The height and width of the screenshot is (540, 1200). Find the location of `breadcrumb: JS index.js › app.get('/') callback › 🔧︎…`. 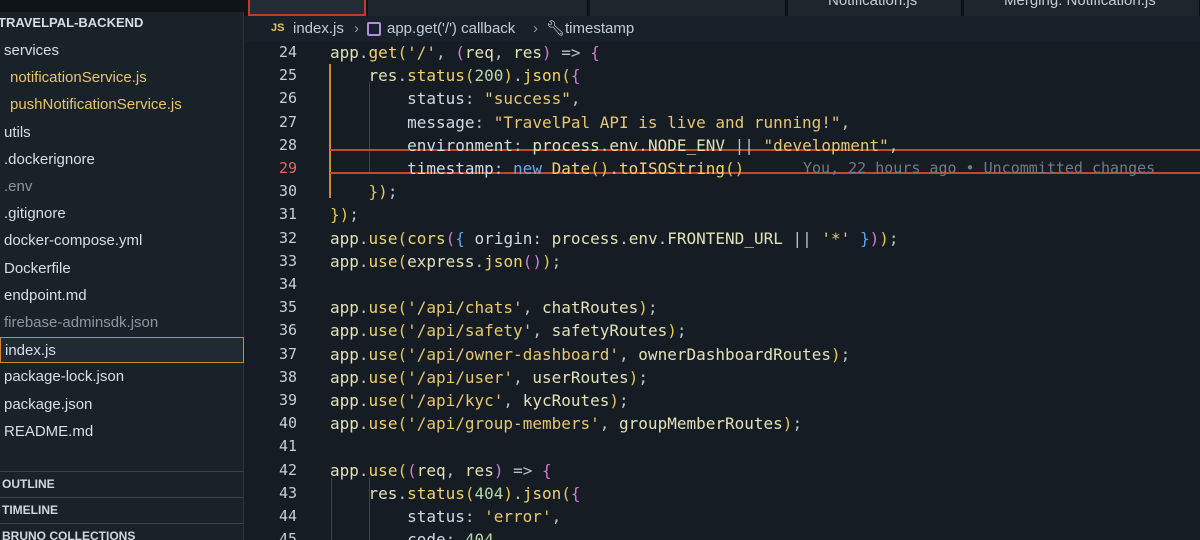

breadcrumb: JS index.js › app.get('/') callback › 🔧︎… is located at coordinates (722, 29).